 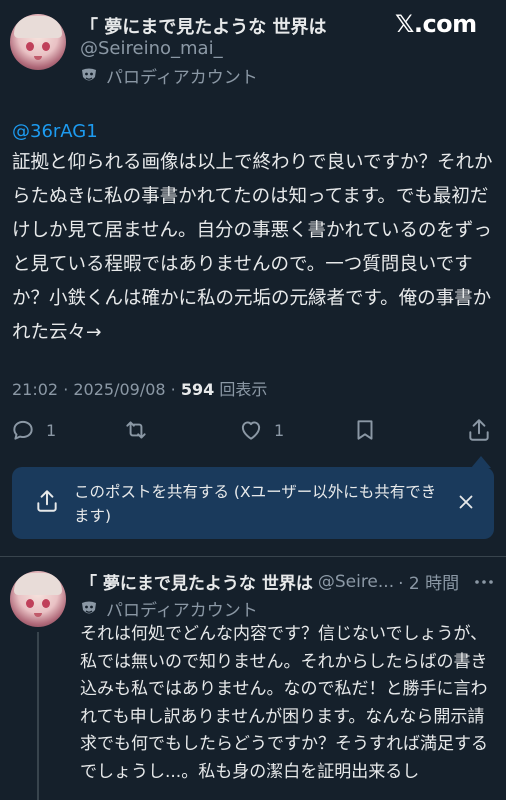 I want to click on reply-parody-label-text: パロディアカウント, so click(x=182, y=611).